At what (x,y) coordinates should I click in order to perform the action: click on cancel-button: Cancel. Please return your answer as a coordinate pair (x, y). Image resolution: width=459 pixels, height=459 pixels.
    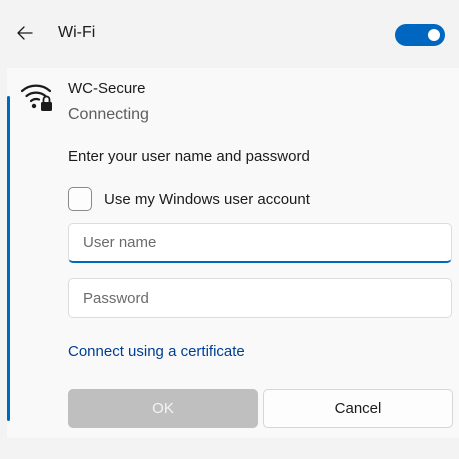
    Looking at the image, I should click on (358, 408).